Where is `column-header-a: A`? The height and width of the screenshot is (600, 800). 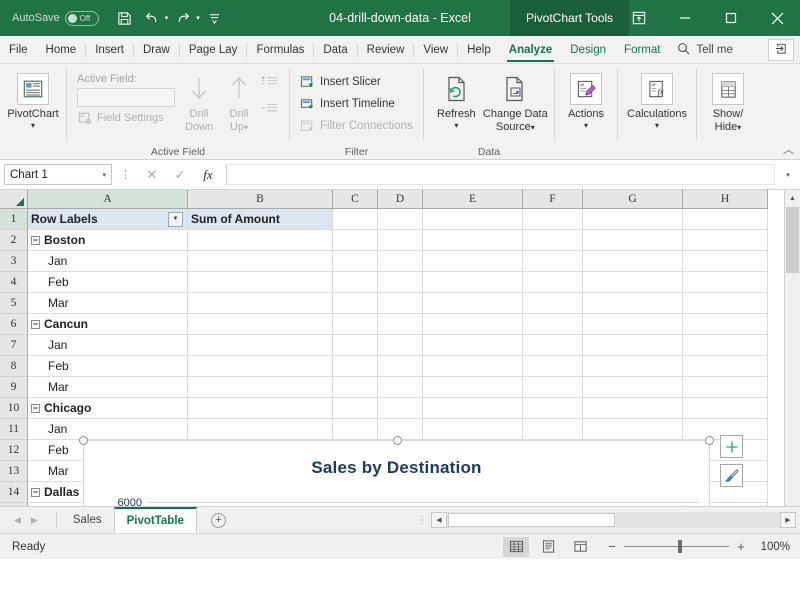 column-header-a: A is located at coordinates (108, 199).